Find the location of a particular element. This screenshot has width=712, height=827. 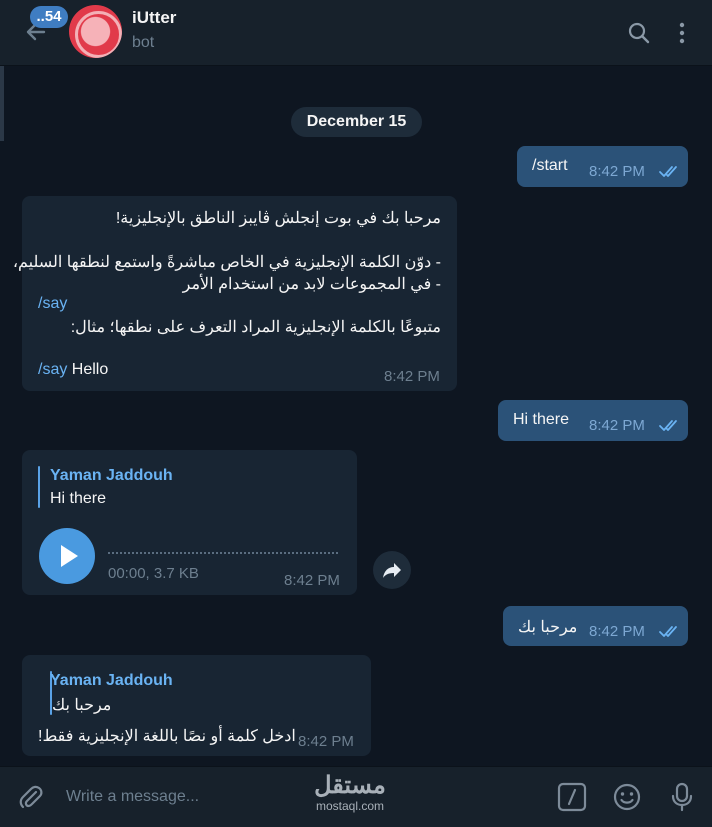

watermark: مستقل mostaql.com is located at coordinates (350, 793).